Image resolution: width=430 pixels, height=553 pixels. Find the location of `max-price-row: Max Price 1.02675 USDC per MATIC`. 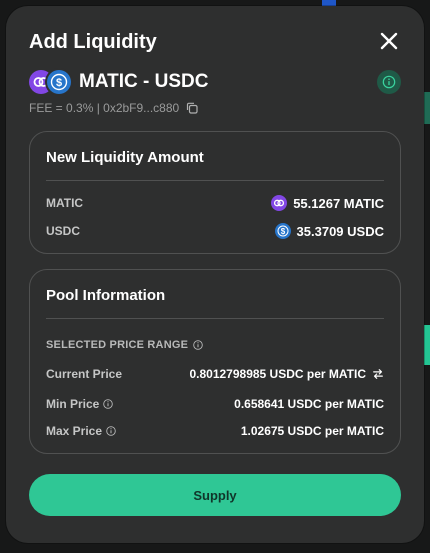

max-price-row: Max Price 1.02675 USDC per MATIC is located at coordinates (215, 431).